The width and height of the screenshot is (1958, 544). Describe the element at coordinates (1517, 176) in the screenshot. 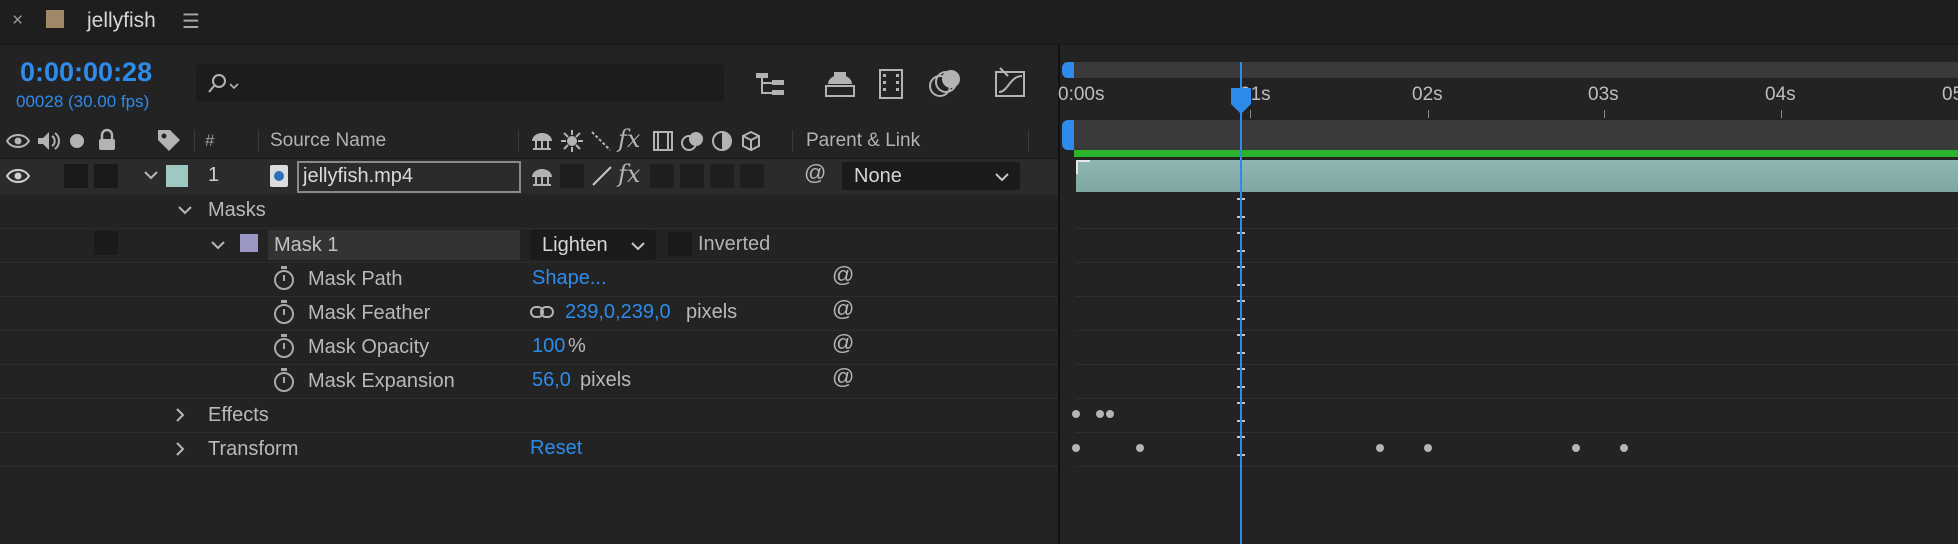

I see `layer-duration-bar` at that location.